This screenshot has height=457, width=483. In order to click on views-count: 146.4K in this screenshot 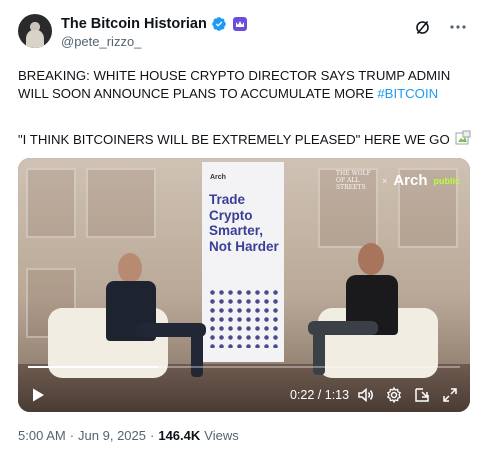, I will do `click(179, 435)`.